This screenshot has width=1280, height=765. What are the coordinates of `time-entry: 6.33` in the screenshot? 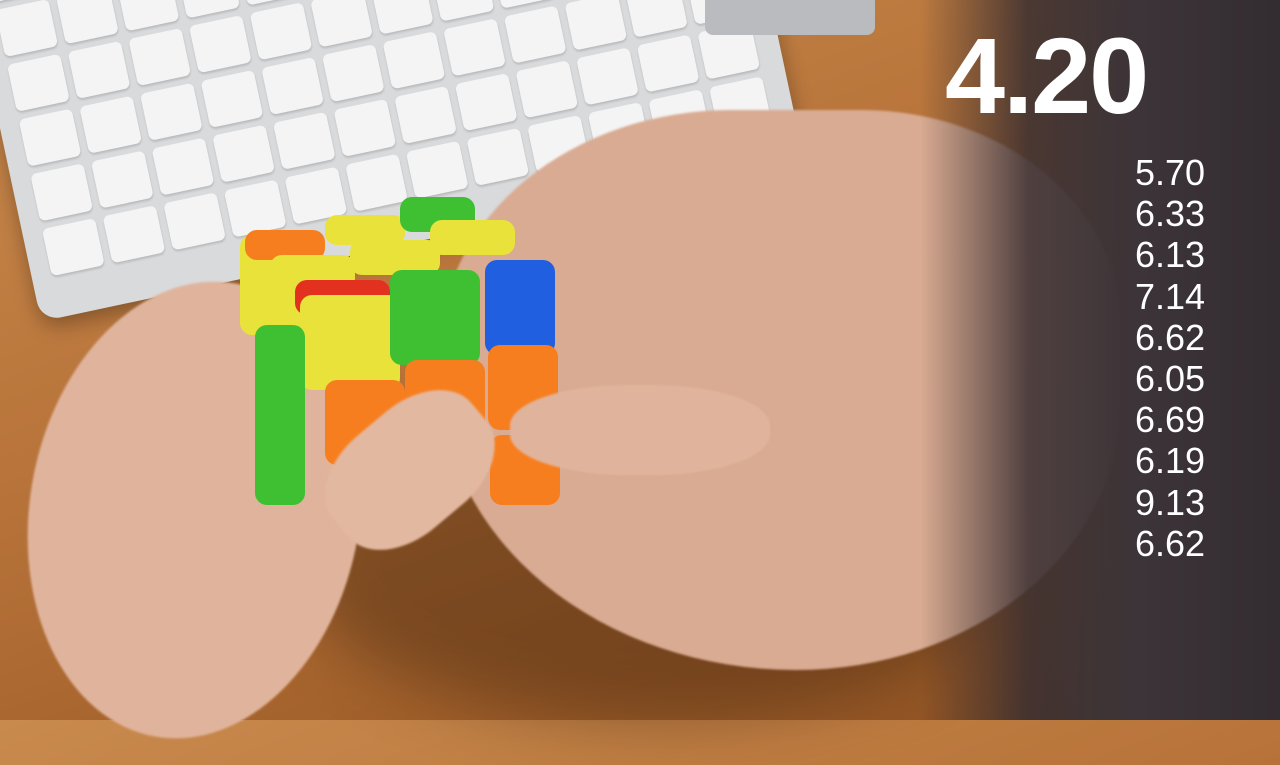 It's located at (1170, 214).